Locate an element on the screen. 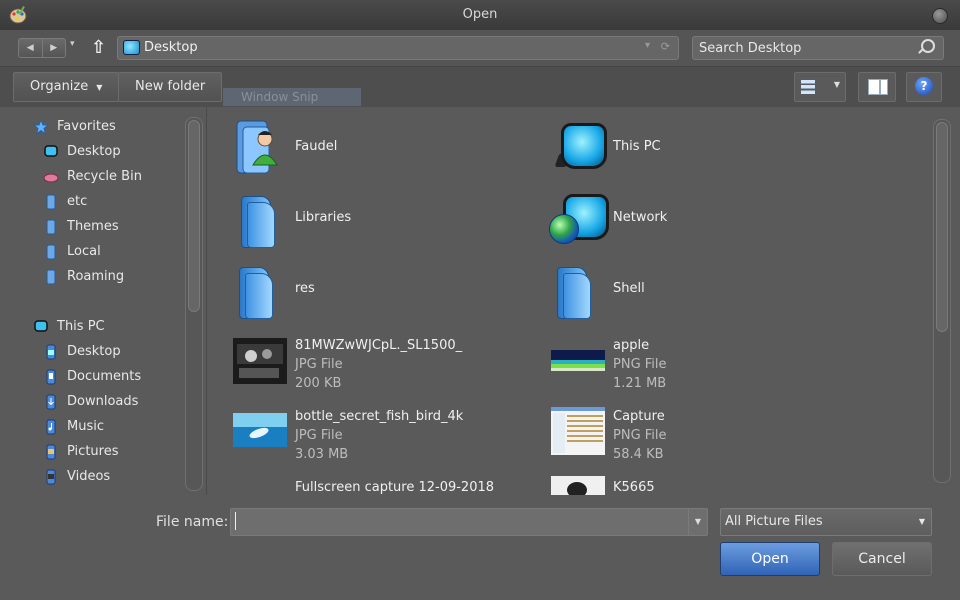 The image size is (960, 600). sidebar-item-label: etc is located at coordinates (77, 201).